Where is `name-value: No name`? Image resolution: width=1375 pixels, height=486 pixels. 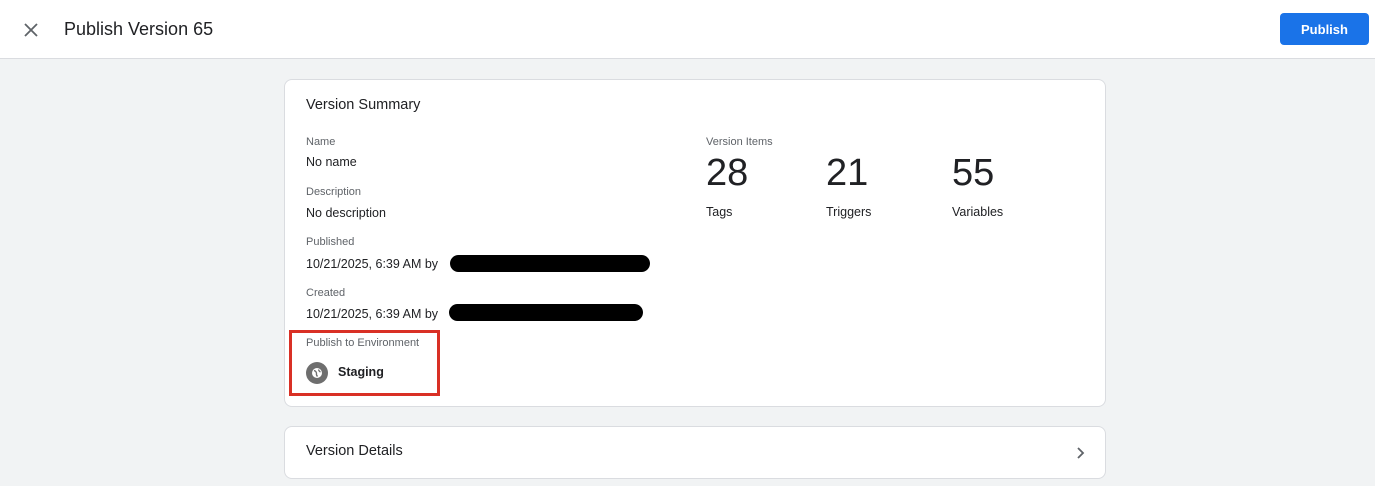 name-value: No name is located at coordinates (331, 162).